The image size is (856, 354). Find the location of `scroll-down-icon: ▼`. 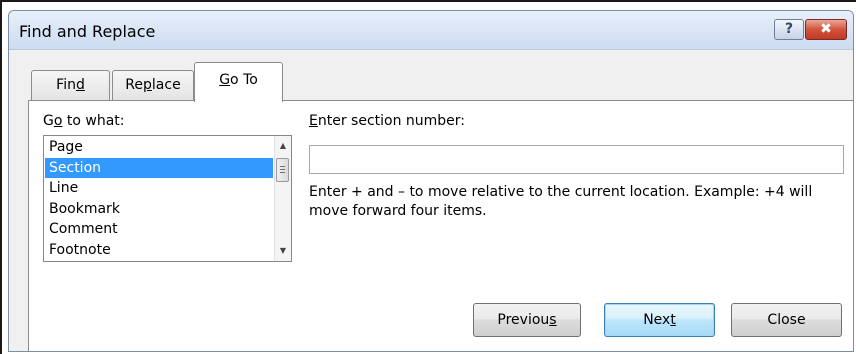

scroll-down-icon: ▼ is located at coordinates (283, 251).